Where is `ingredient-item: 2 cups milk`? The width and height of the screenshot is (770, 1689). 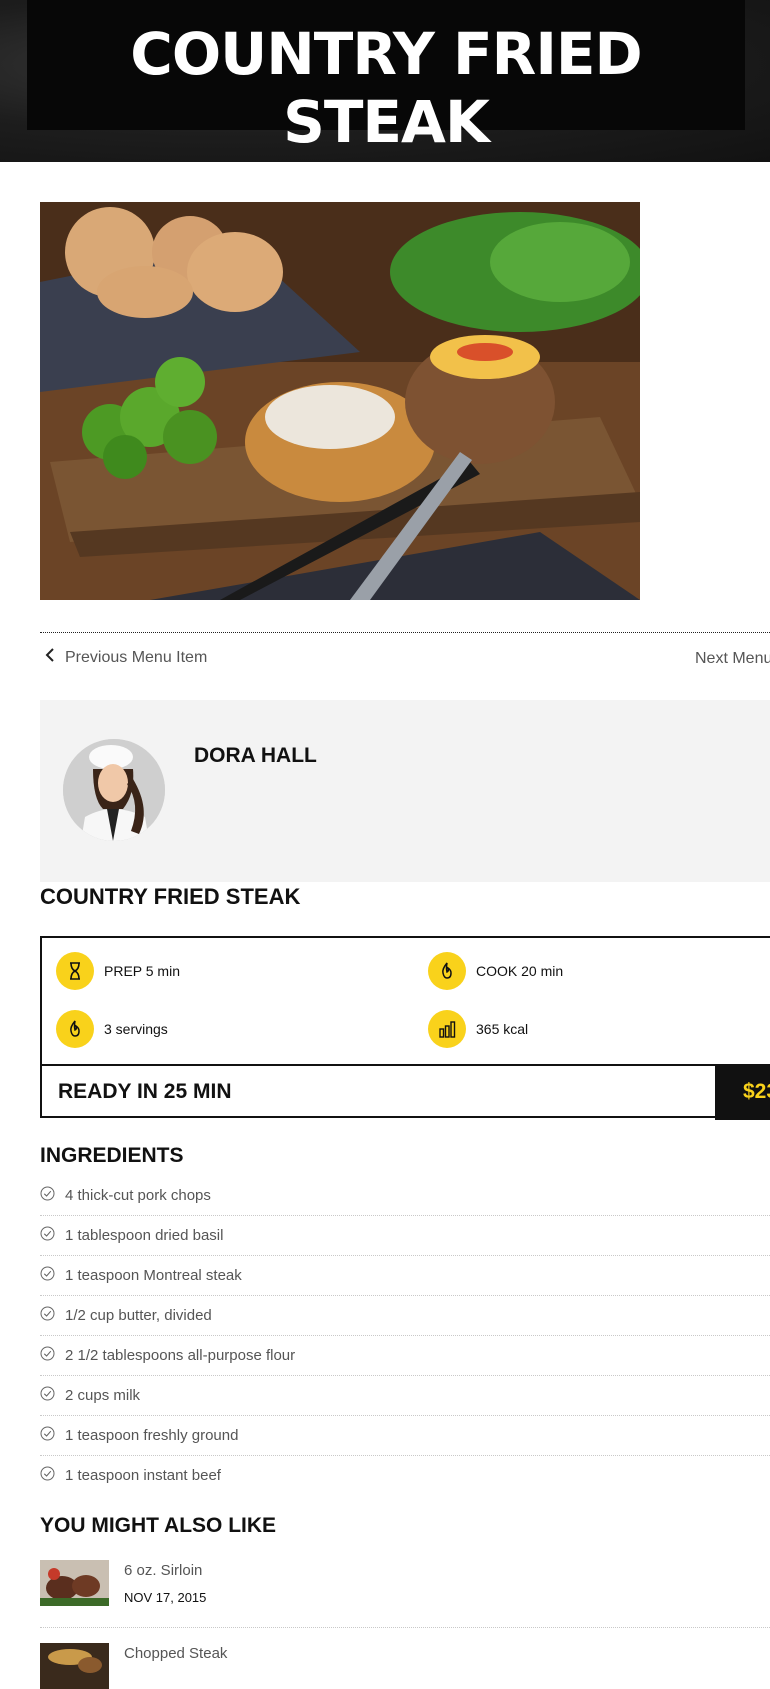 ingredient-item: 2 cups milk is located at coordinates (405, 1396).